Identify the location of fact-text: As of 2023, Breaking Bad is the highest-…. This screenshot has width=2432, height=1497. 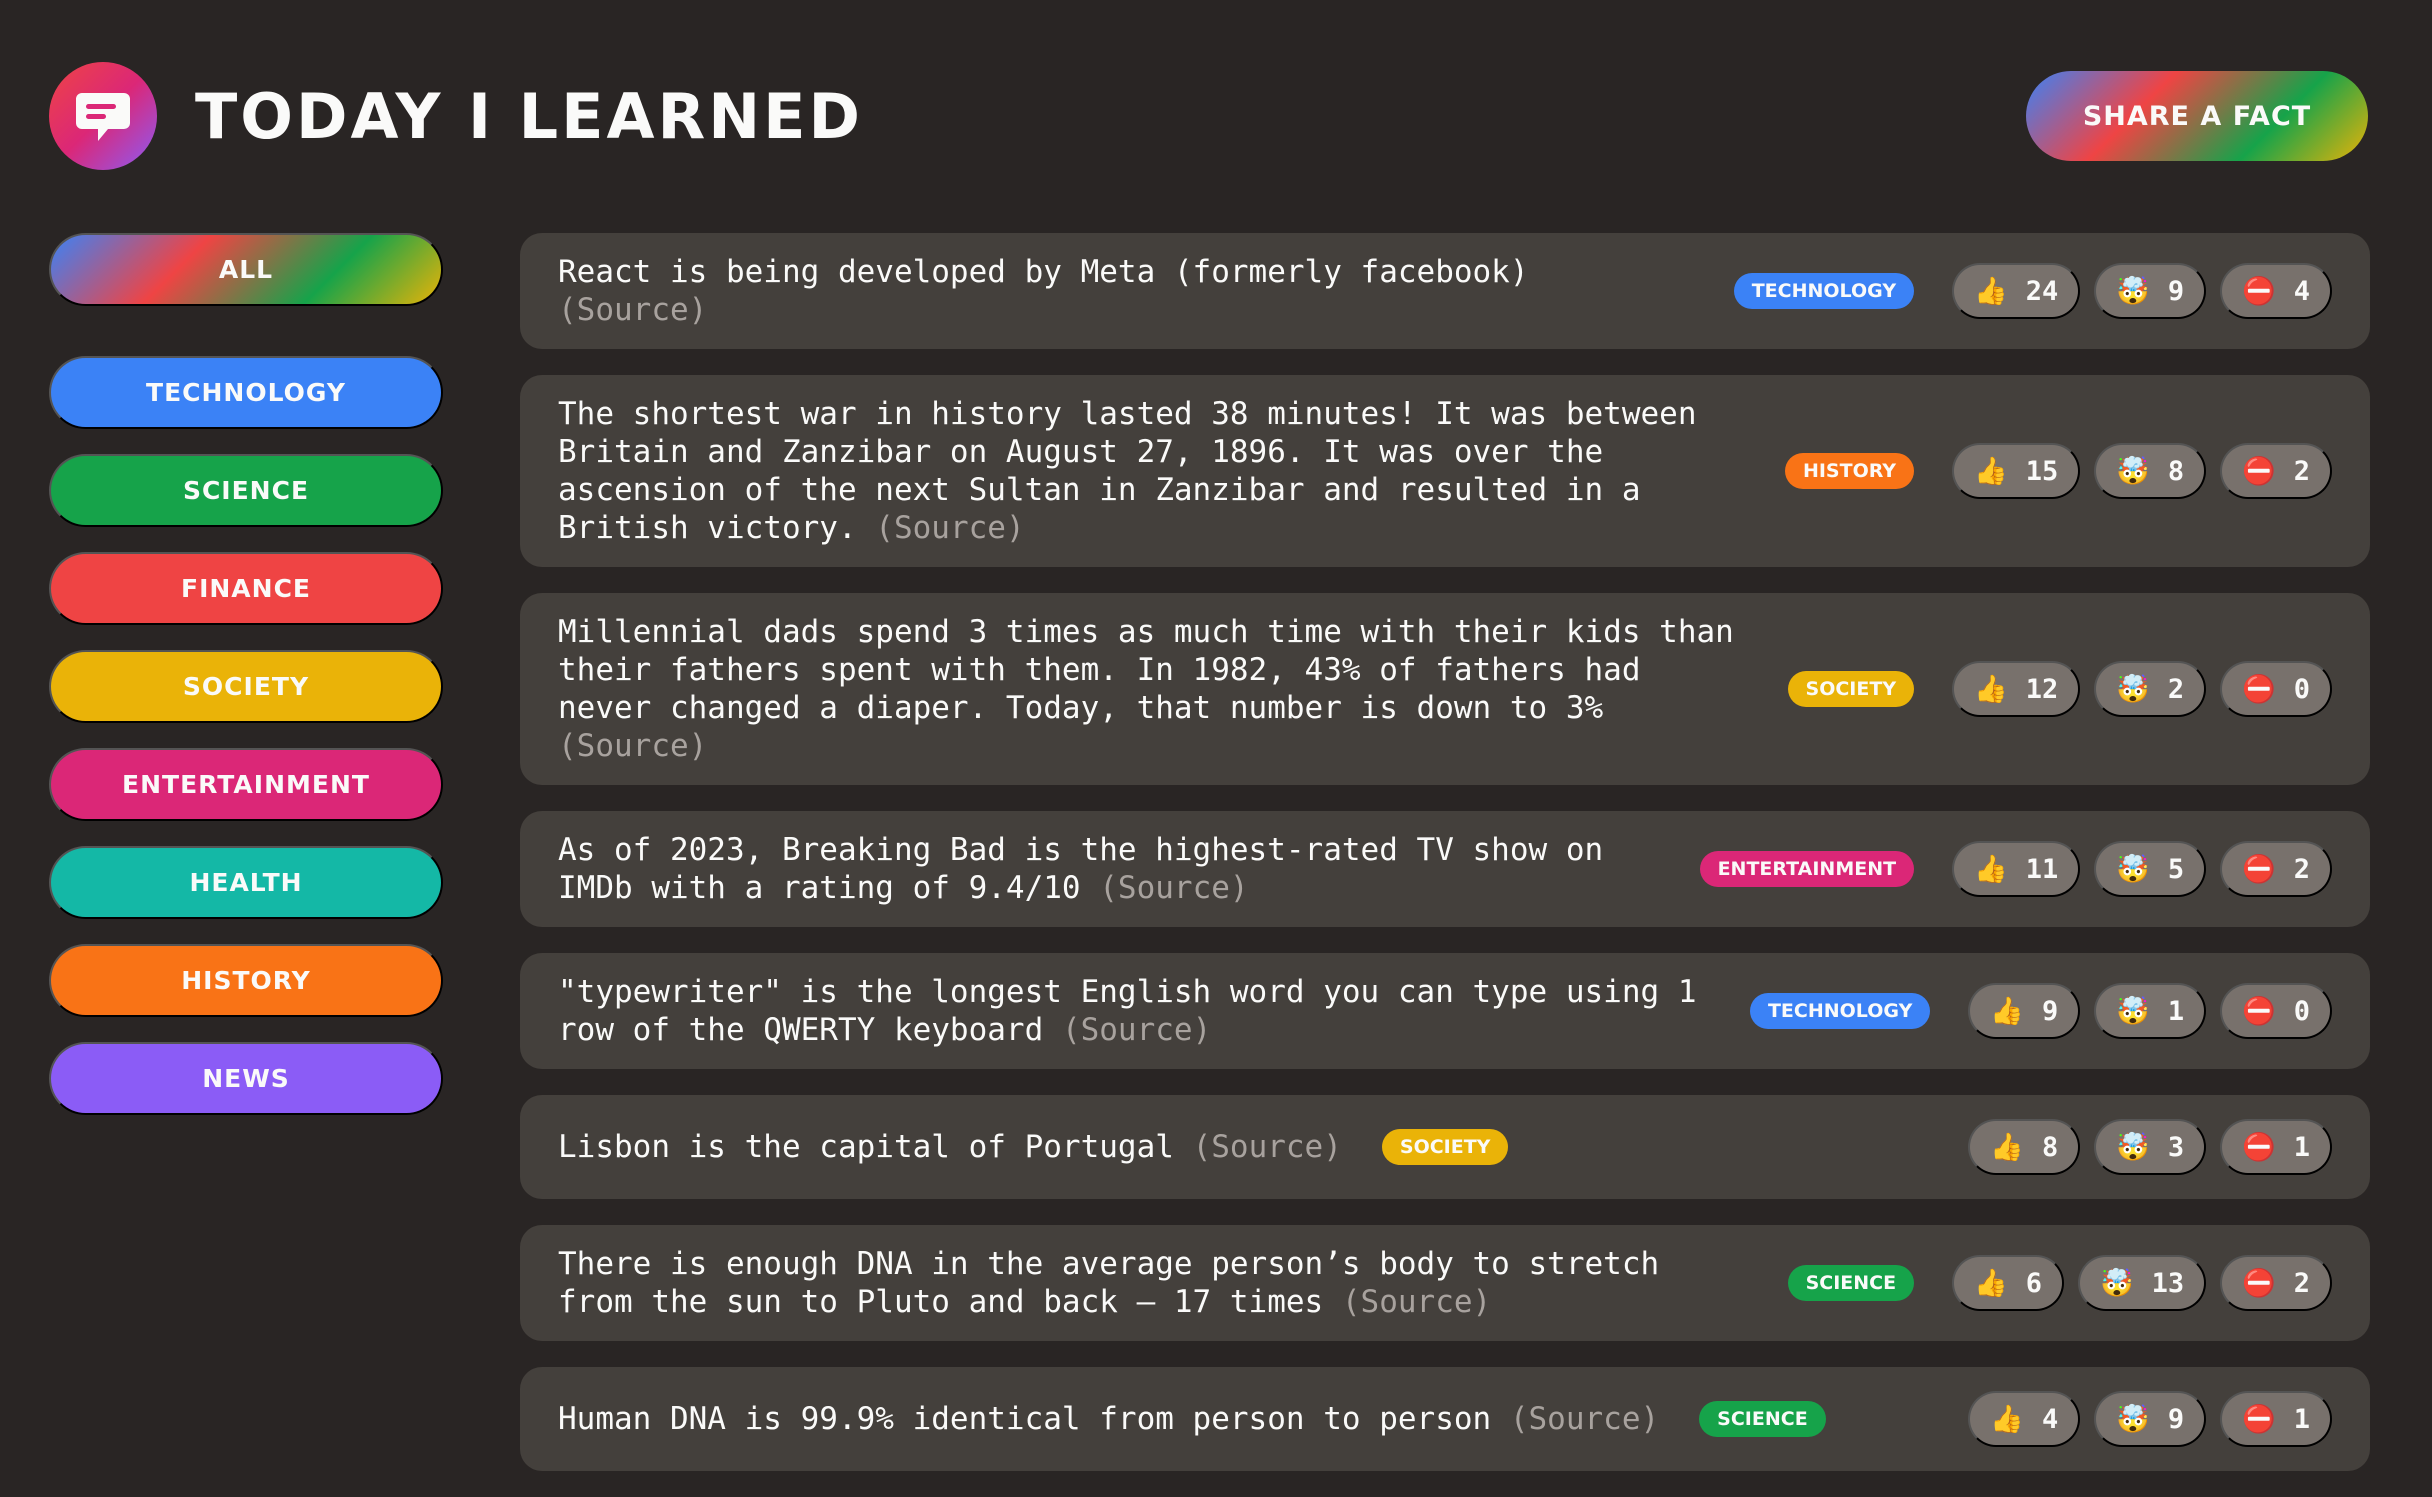
(1109, 869).